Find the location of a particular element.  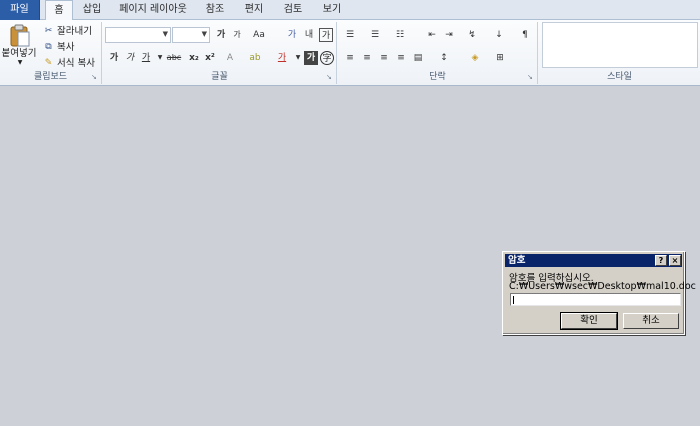

ok-button: 확인 is located at coordinates (589, 321).